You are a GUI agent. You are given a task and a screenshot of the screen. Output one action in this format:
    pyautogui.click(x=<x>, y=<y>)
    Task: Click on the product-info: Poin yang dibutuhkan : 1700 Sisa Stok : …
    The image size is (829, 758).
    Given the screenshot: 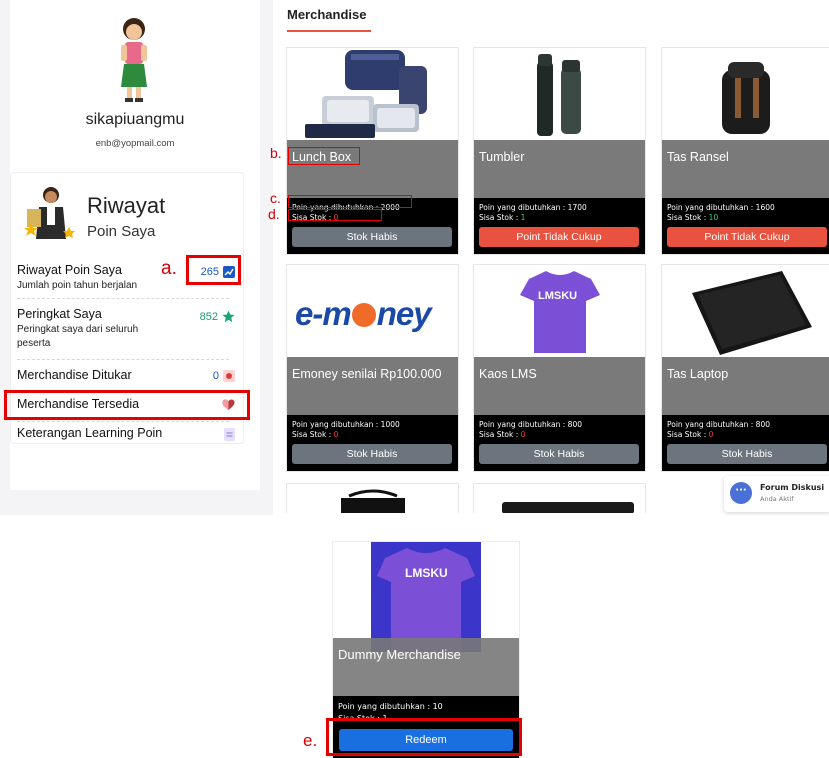 What is the action you would take?
    pyautogui.click(x=559, y=226)
    